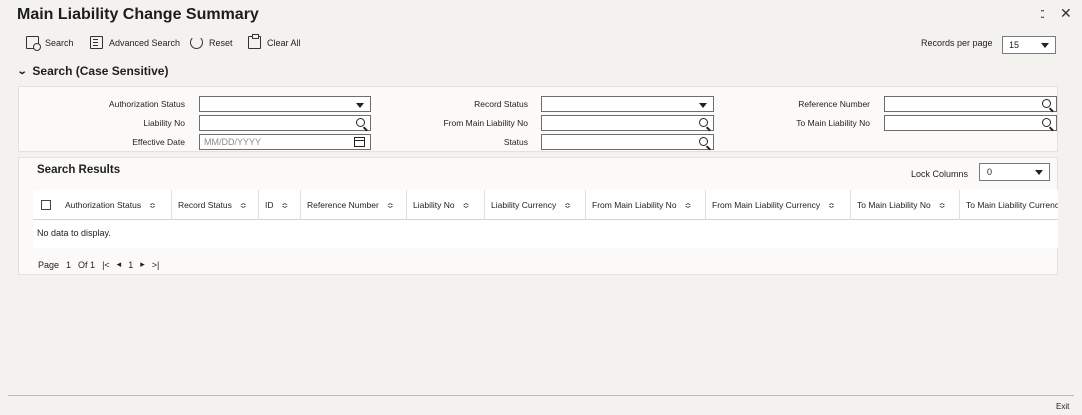  Describe the element at coordinates (96, 42) in the screenshot. I see `advanced-search-icon` at that location.